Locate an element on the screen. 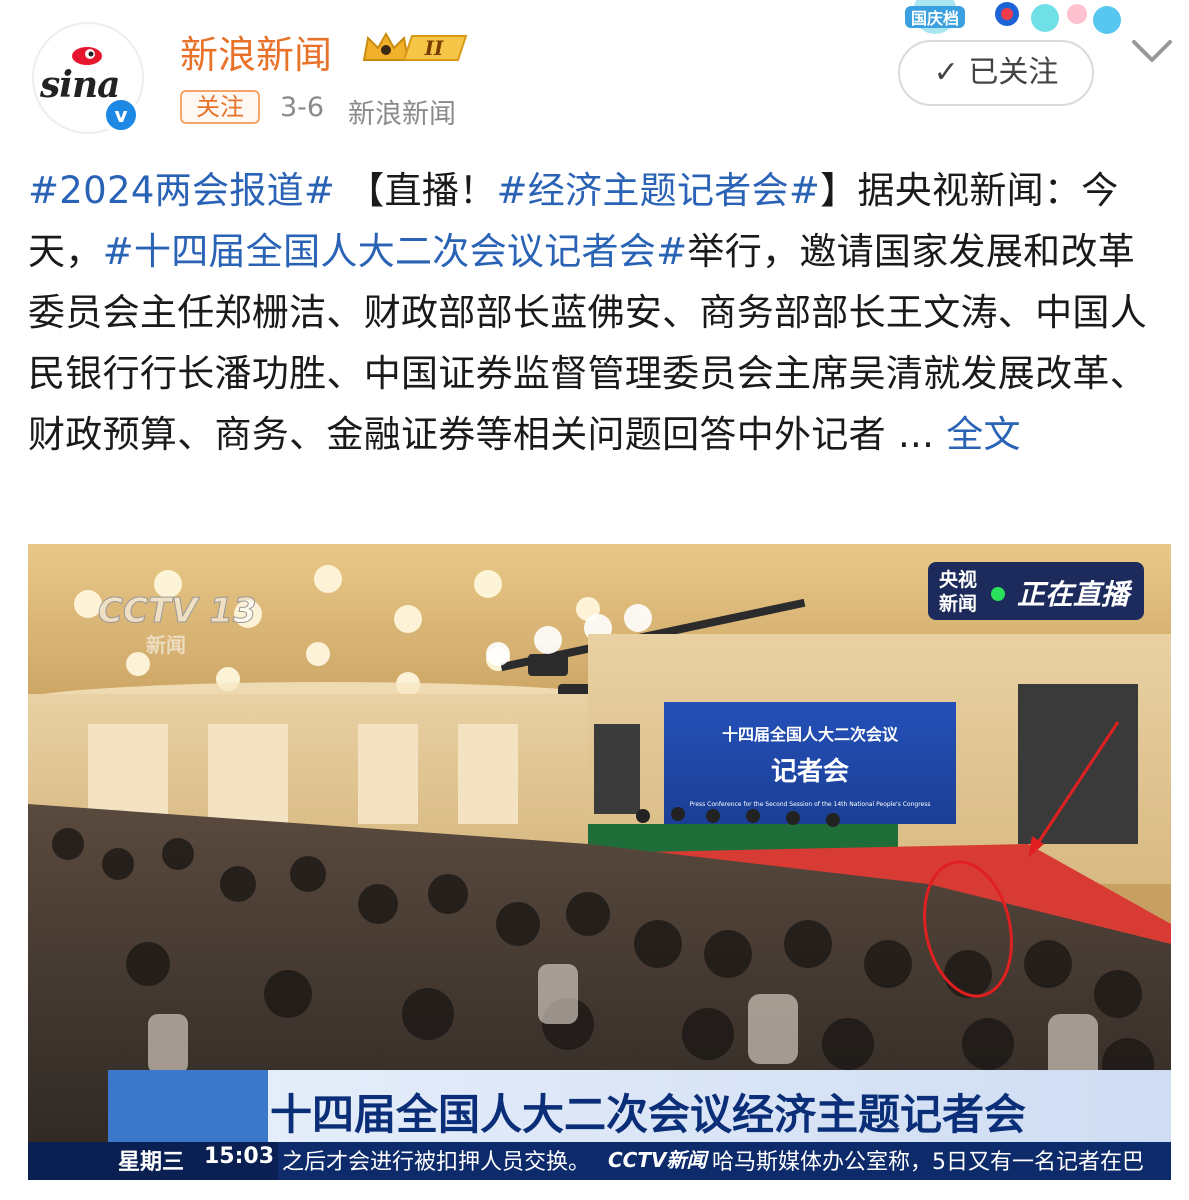 This screenshot has width=1189, height=1200. followed-button: ✓ 已关注 is located at coordinates (996, 73).